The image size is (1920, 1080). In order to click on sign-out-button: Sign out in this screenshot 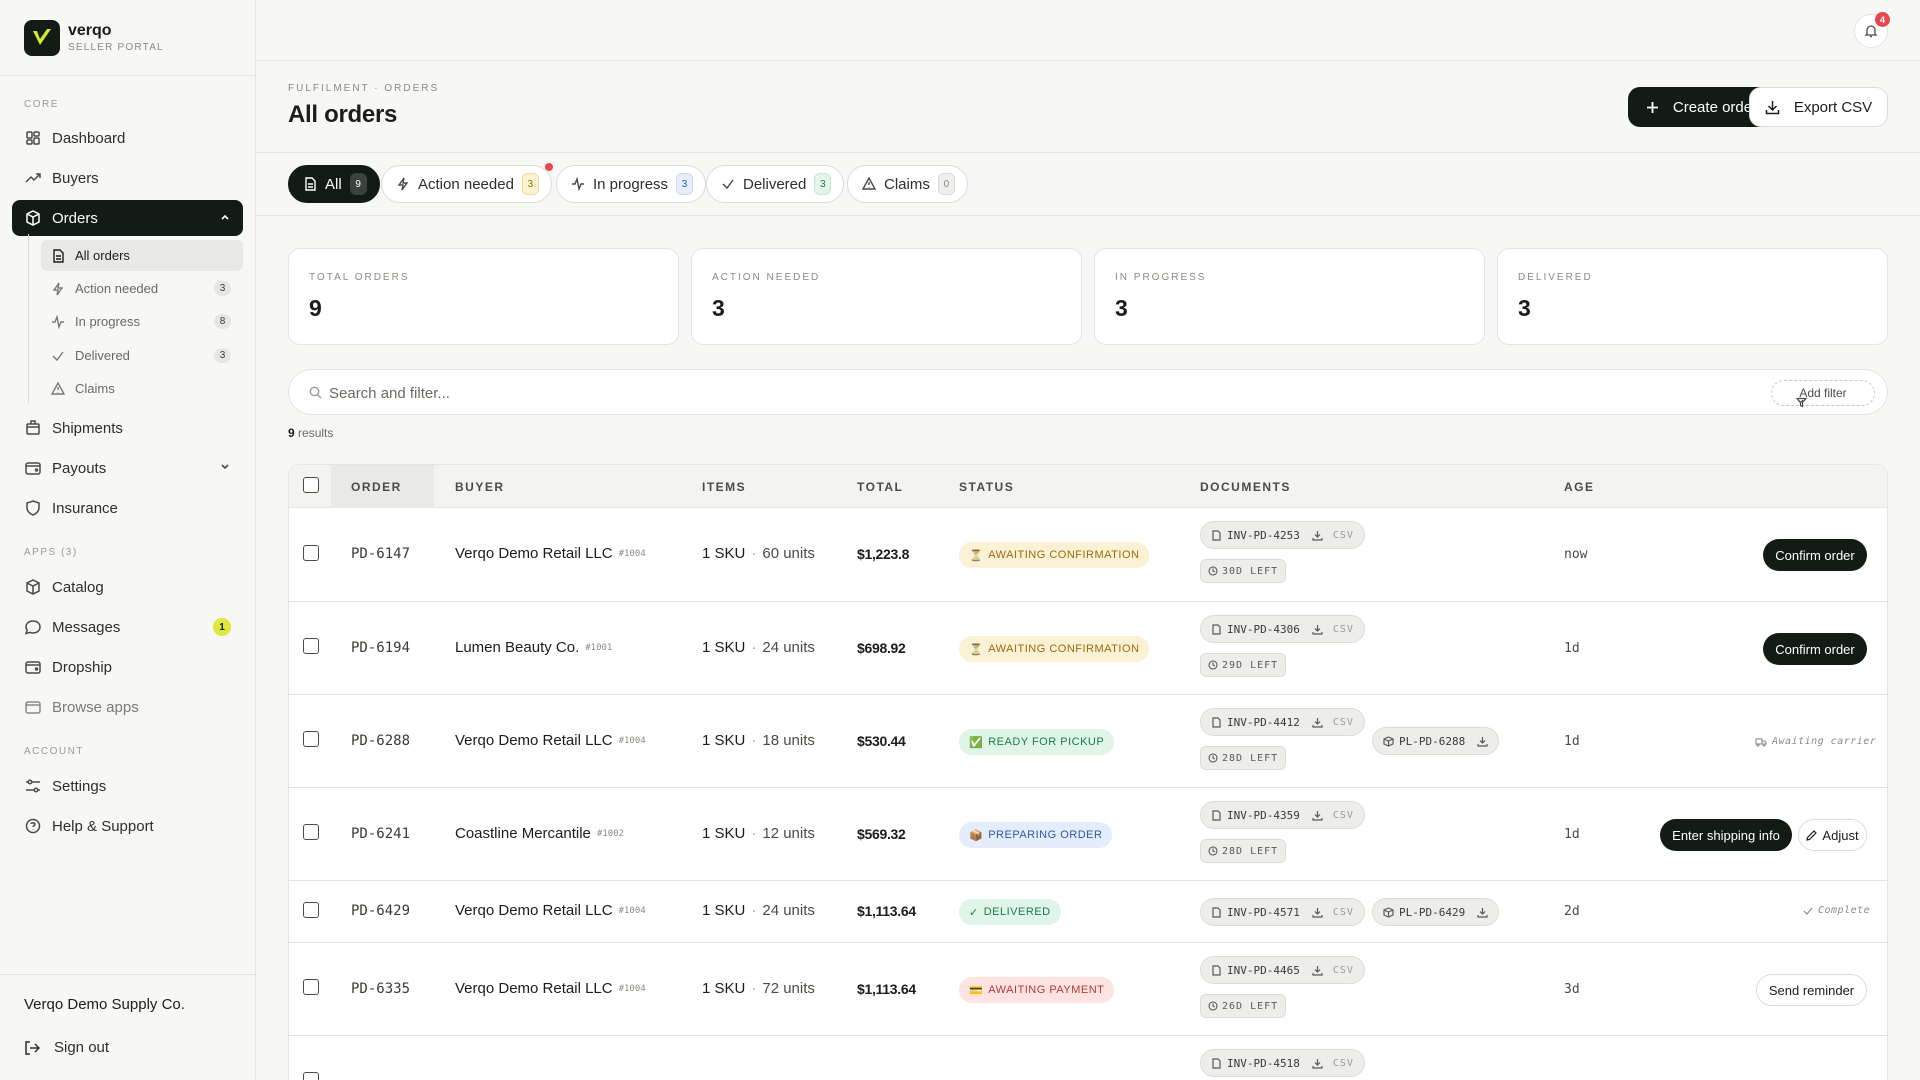, I will do `click(66, 1047)`.